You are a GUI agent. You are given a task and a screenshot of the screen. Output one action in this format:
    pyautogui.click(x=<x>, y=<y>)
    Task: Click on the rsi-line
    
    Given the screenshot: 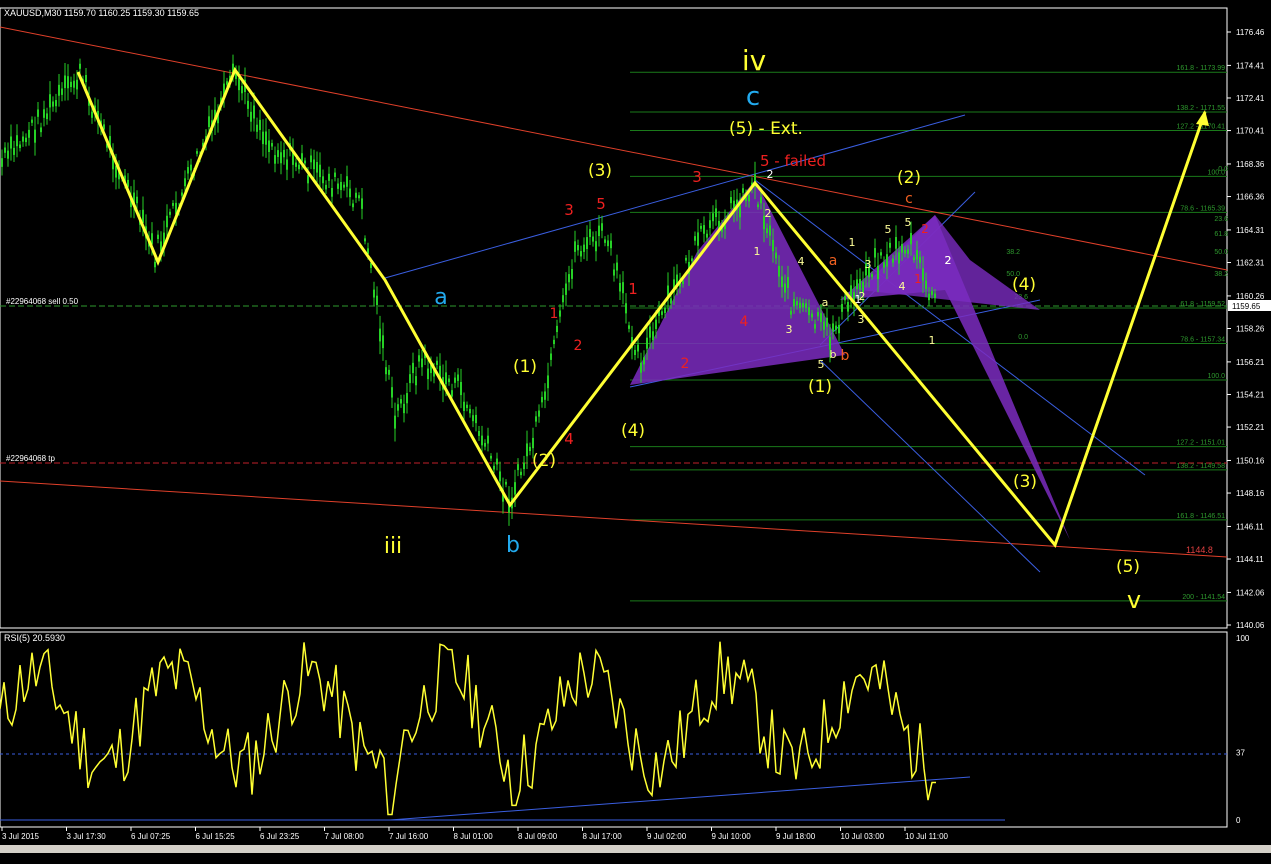 What is the action you would take?
    pyautogui.click(x=468, y=728)
    